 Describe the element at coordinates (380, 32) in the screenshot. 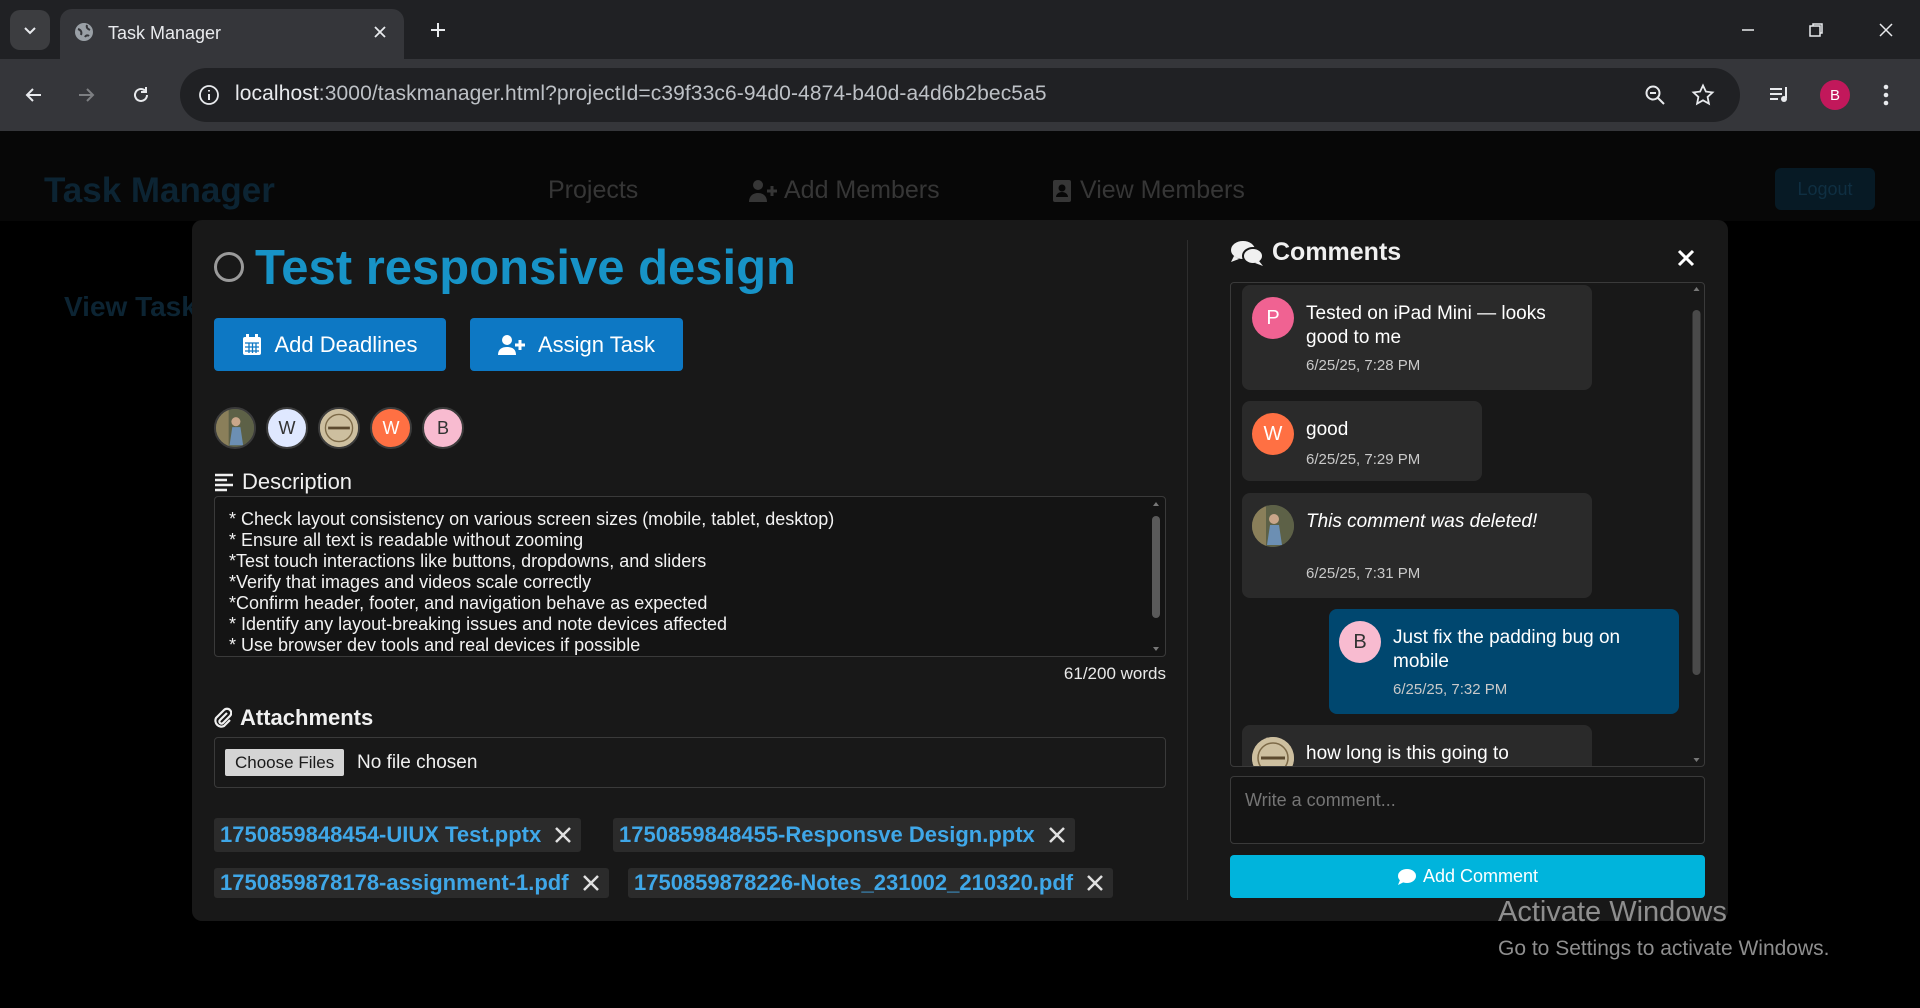

I see `tab-close-icon` at that location.